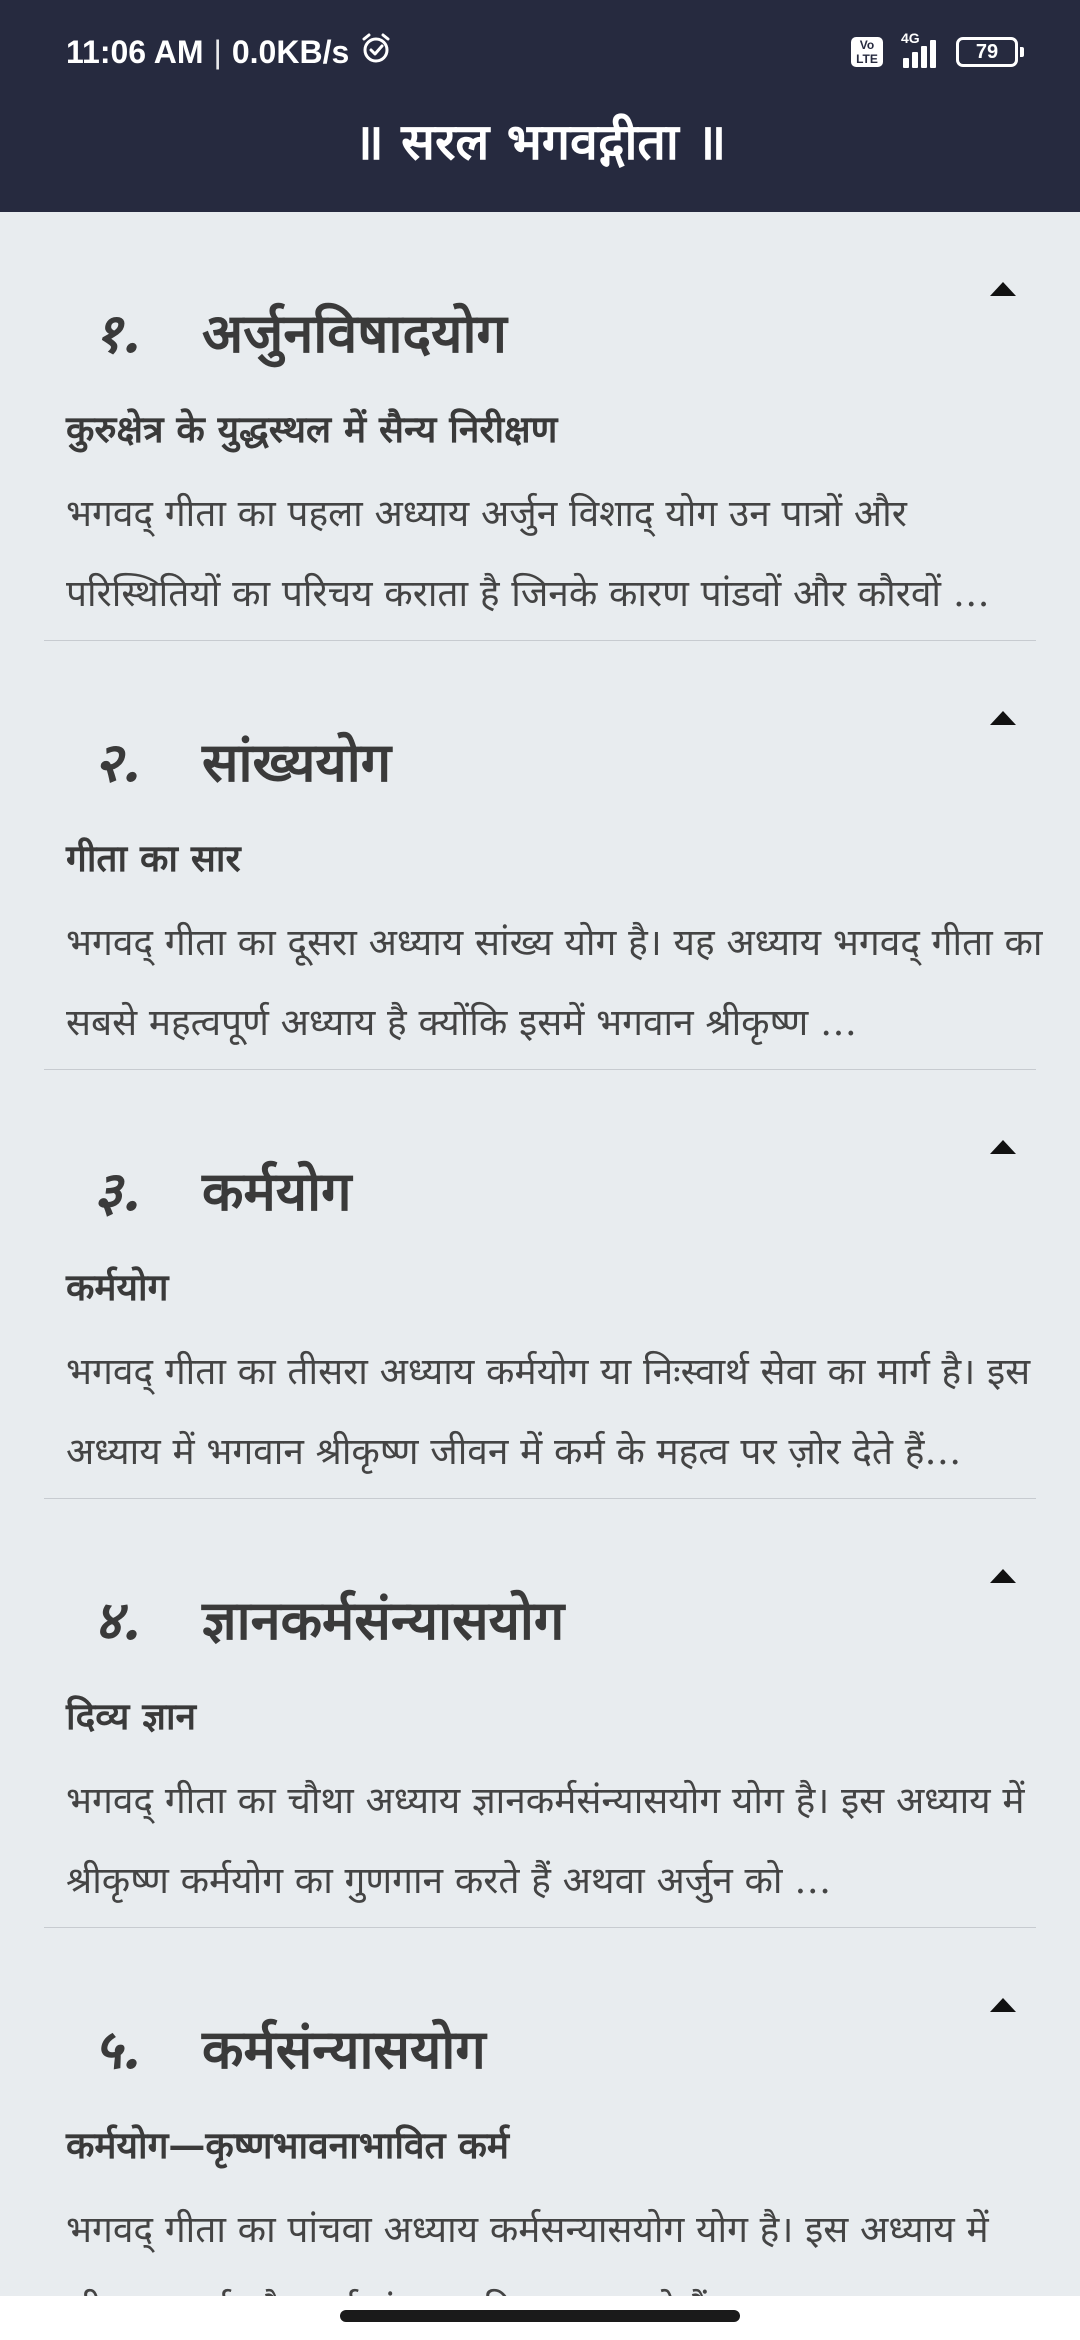  Describe the element at coordinates (354, 333) in the screenshot. I see `chapter-name: अर्जुनविषादयोग` at that location.